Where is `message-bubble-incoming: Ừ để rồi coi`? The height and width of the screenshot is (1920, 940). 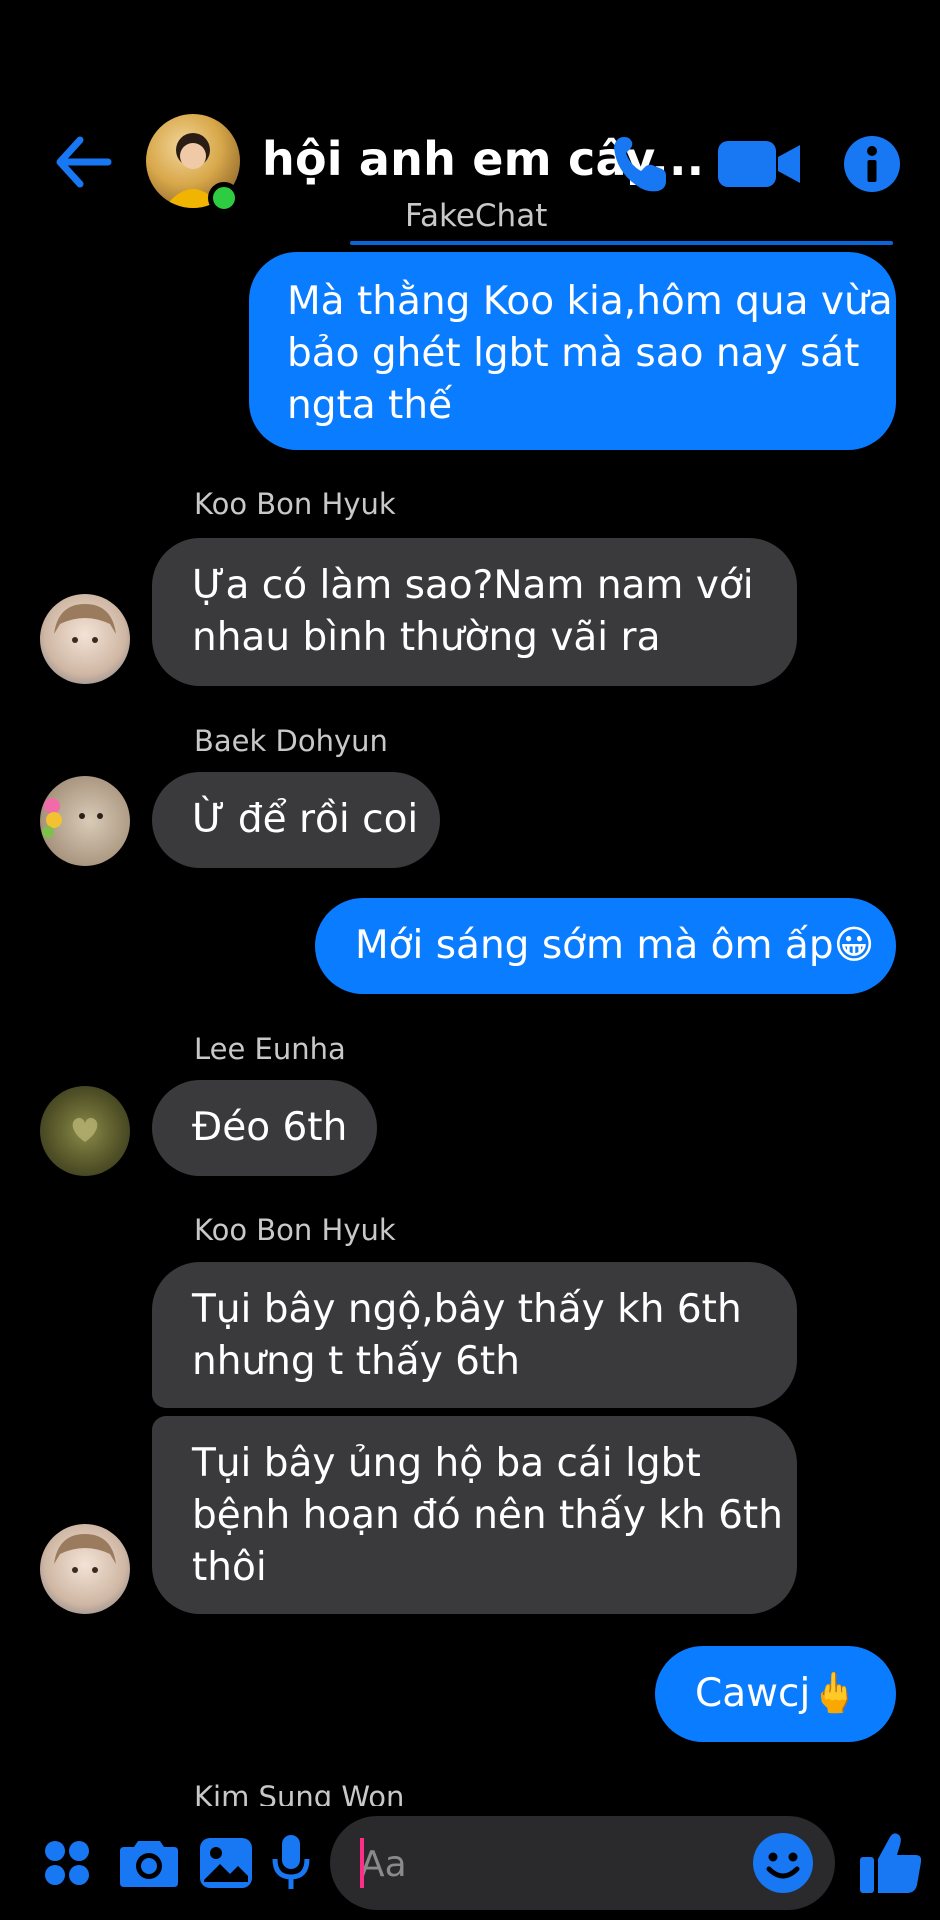
message-bubble-incoming: Ừ để rồi coi is located at coordinates (296, 820).